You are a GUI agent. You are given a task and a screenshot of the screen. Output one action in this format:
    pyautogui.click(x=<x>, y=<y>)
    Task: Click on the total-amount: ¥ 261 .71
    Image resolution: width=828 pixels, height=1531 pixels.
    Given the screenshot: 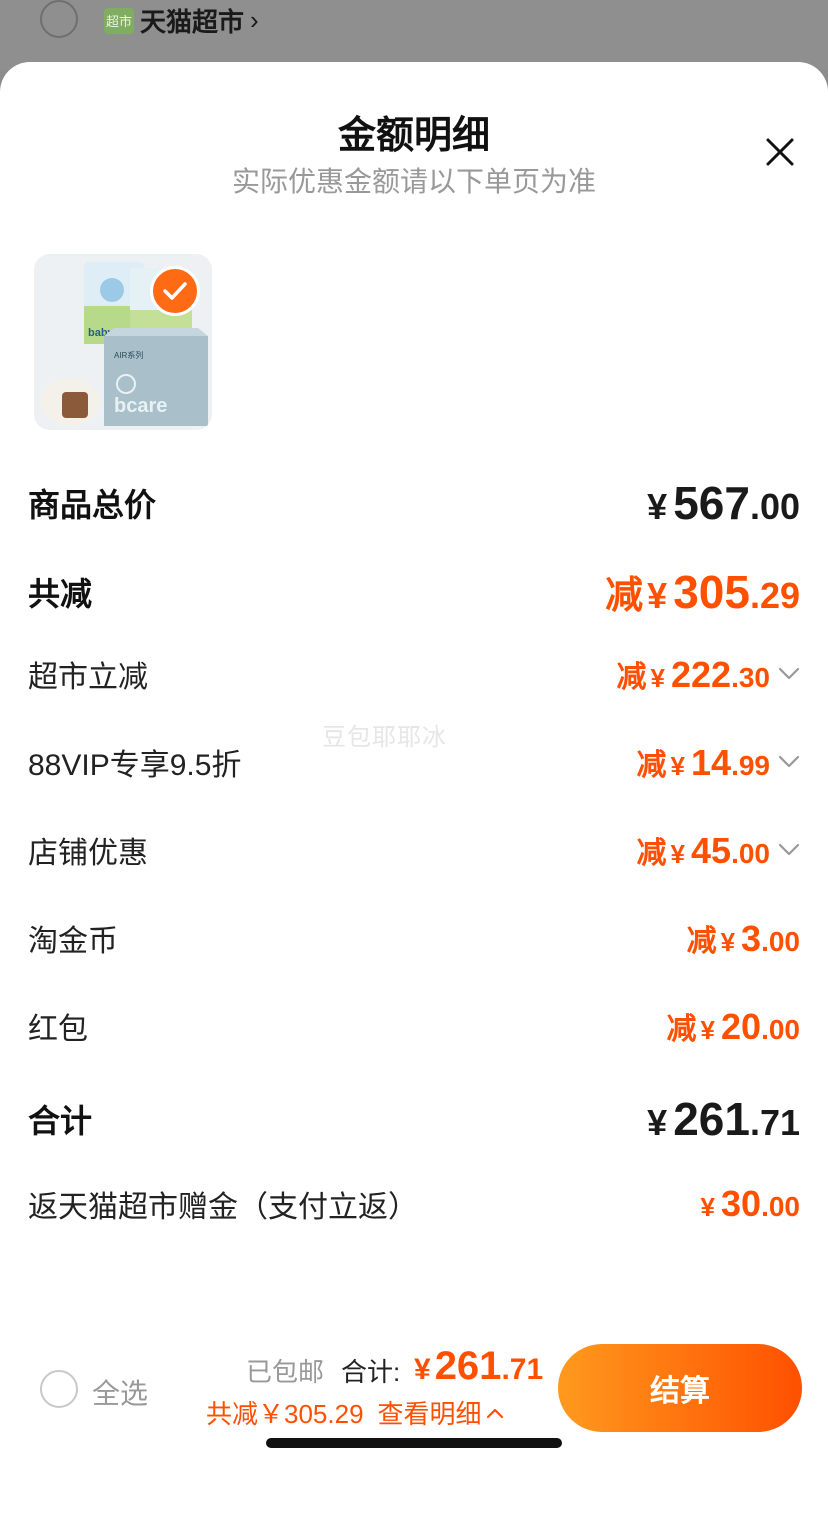 What is the action you would take?
    pyautogui.click(x=723, y=1119)
    